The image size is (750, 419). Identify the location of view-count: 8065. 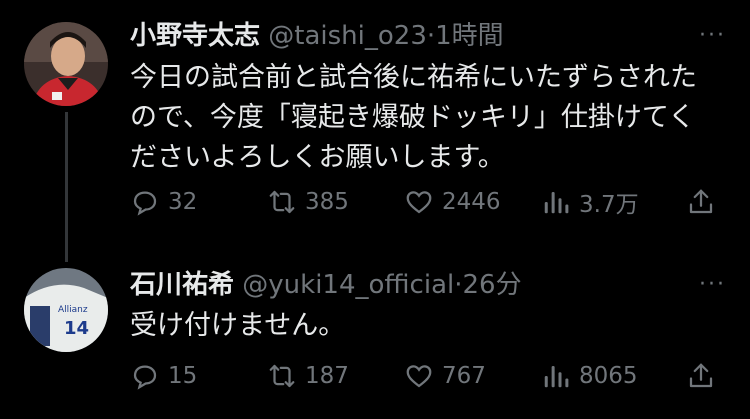
(608, 376).